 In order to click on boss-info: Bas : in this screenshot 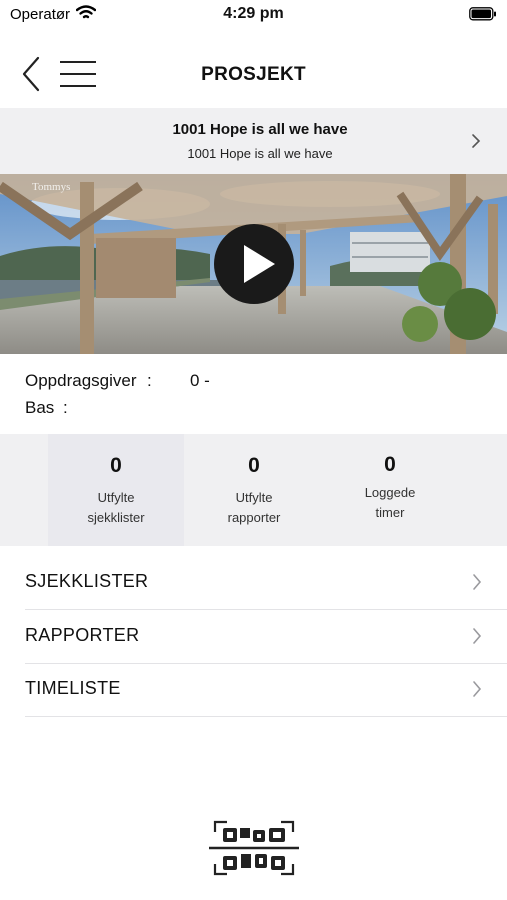, I will do `click(46, 408)`.